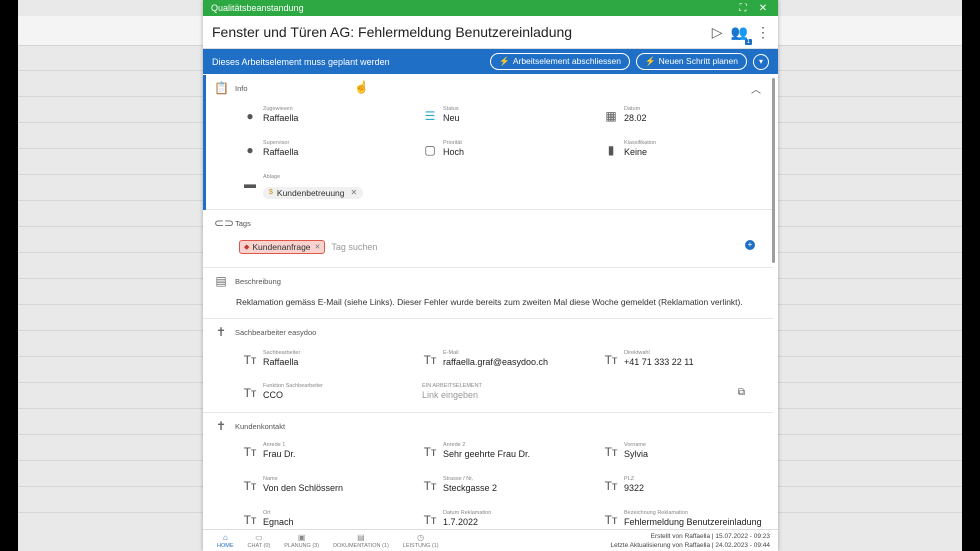  I want to click on tags-header: ⊂⊃ Tags, so click(488, 223).